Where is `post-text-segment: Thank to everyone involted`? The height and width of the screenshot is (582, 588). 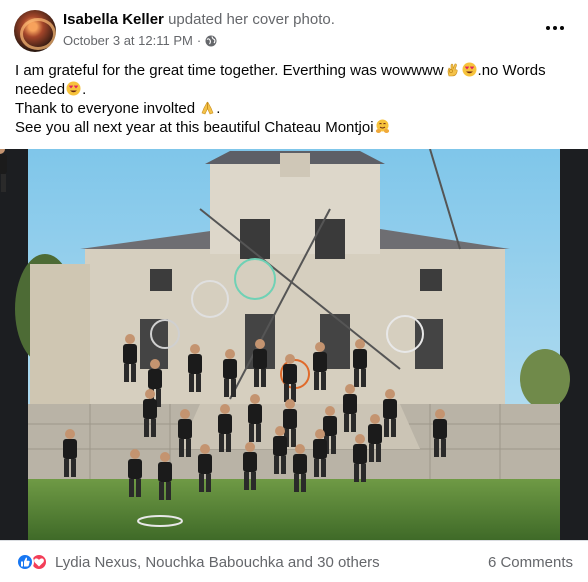
post-text-segment: Thank to everyone involted is located at coordinates (105, 108).